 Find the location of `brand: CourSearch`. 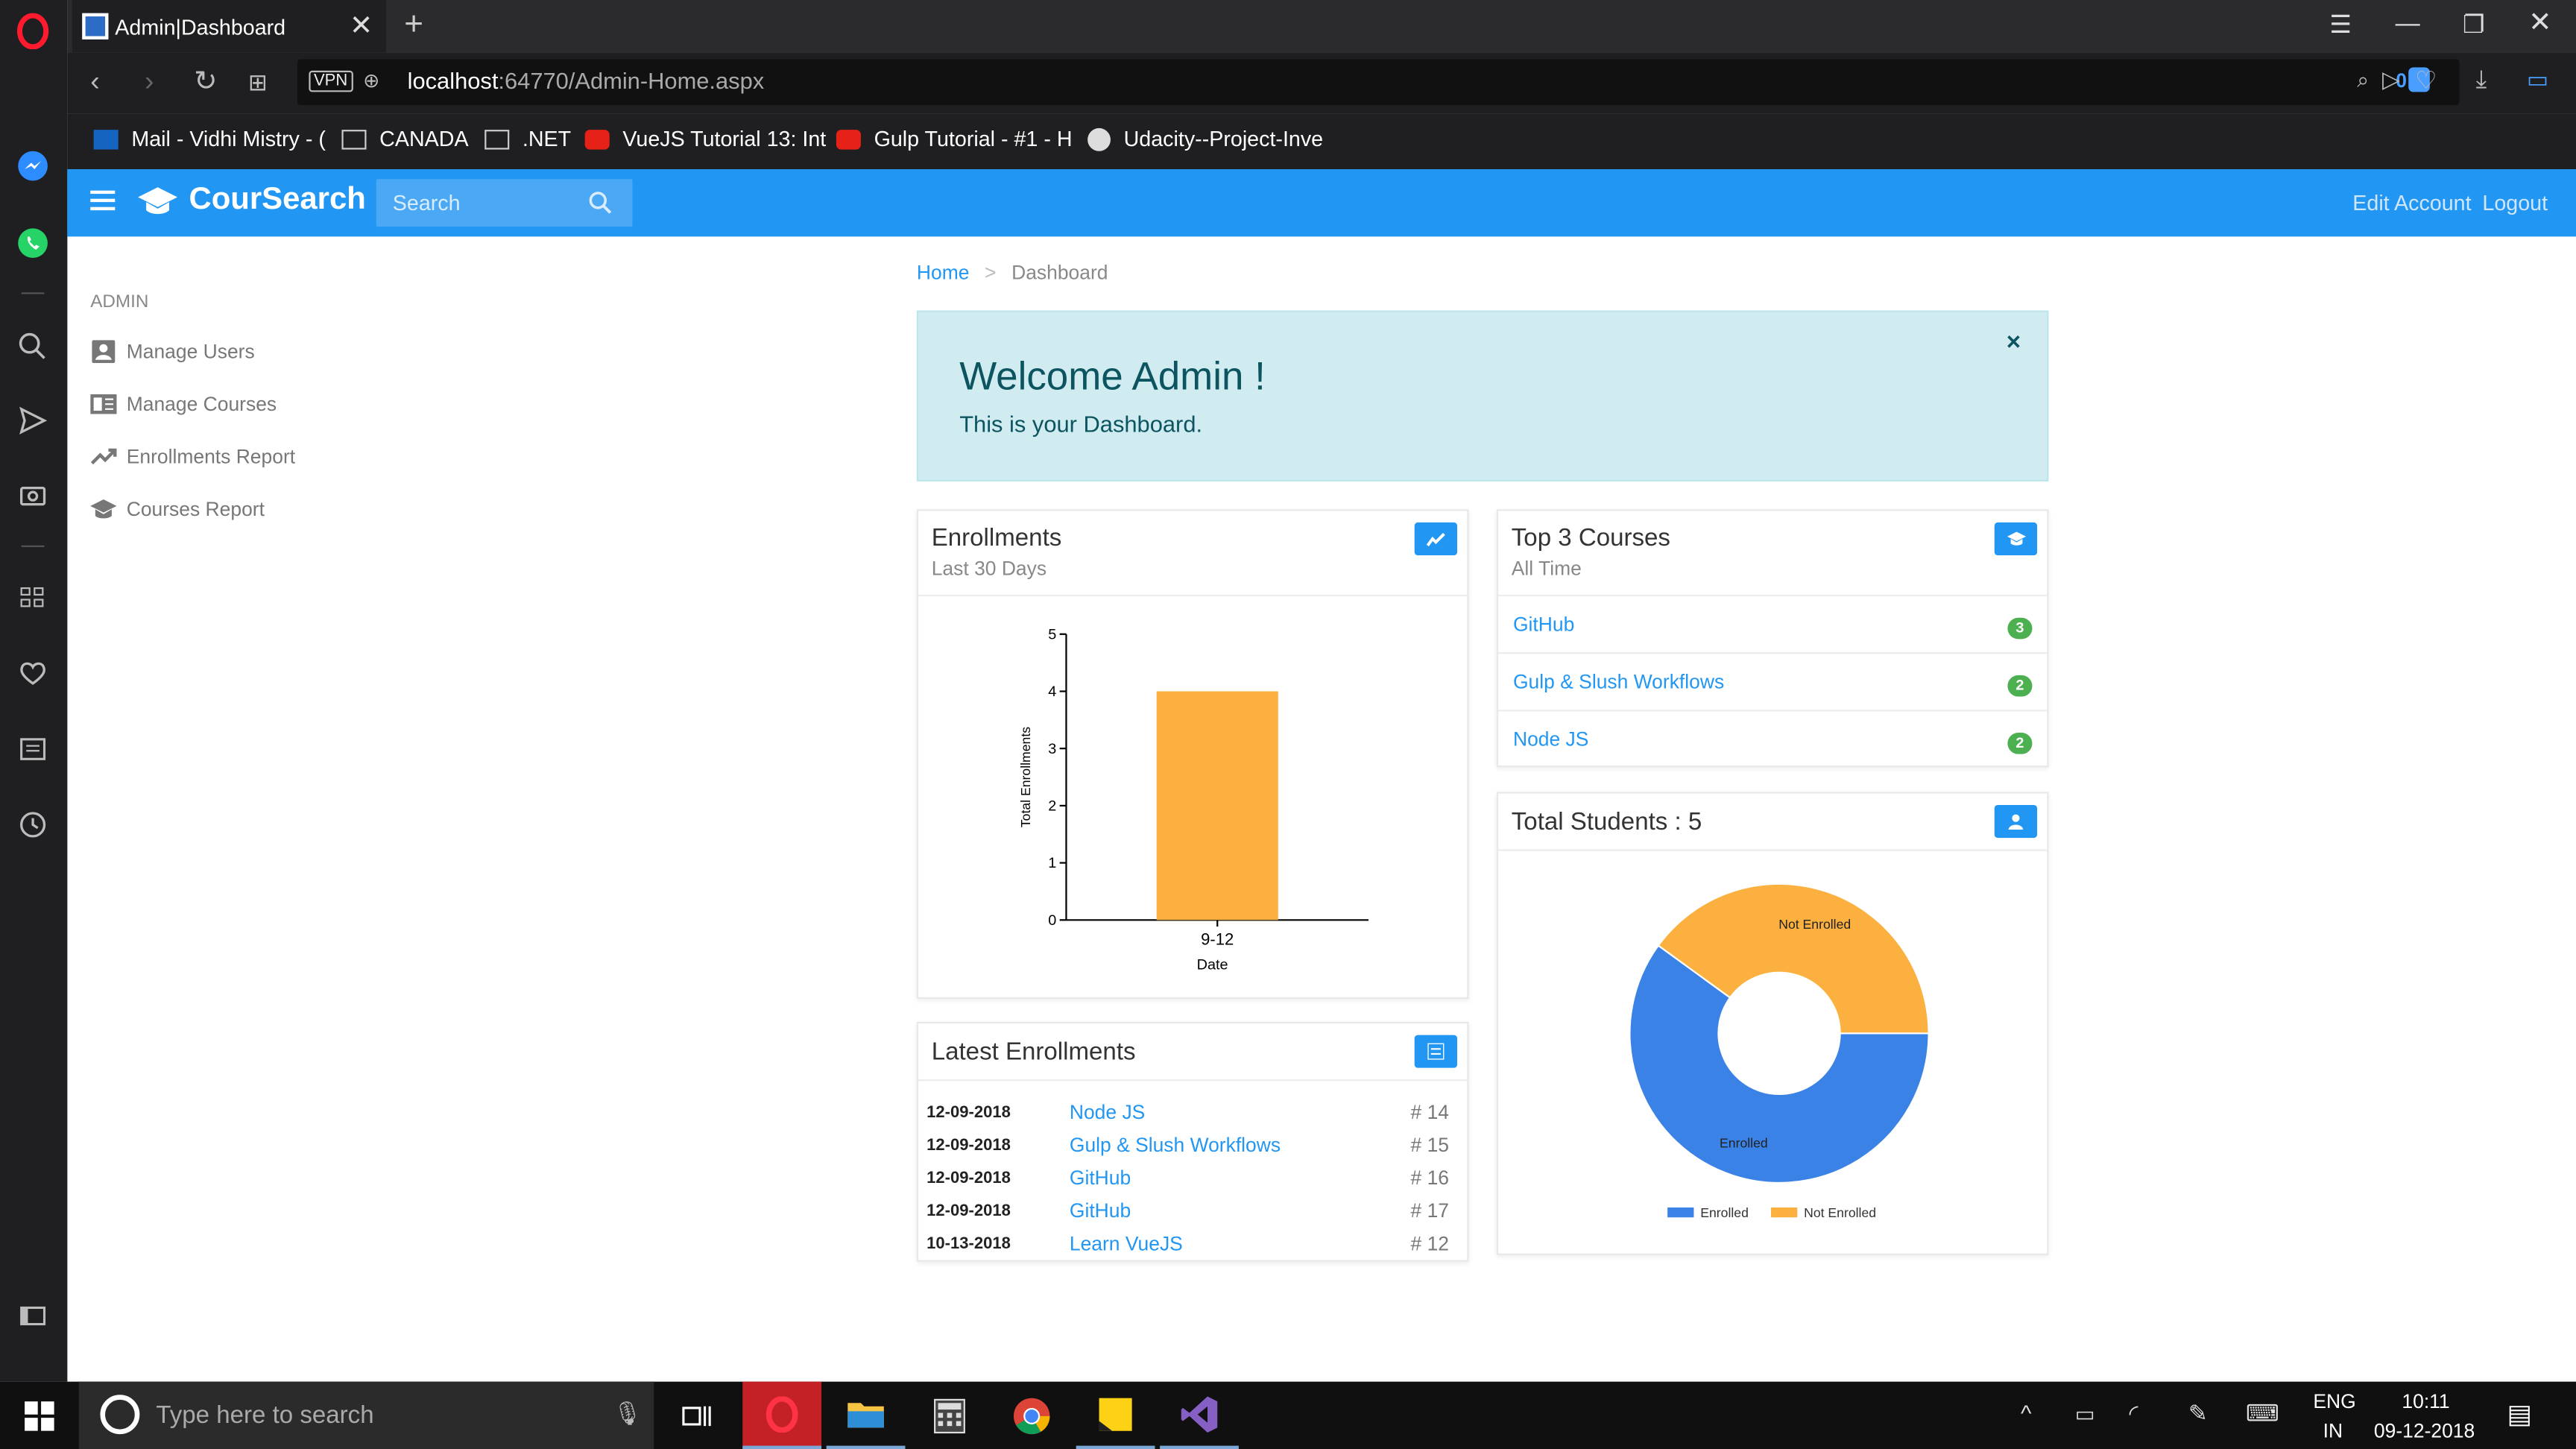

brand: CourSearch is located at coordinates (251, 201).